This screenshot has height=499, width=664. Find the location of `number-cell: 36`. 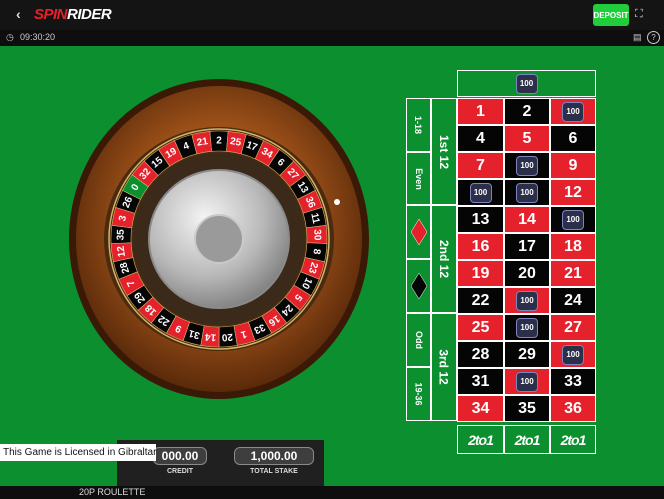

number-cell: 36 is located at coordinates (573, 408).